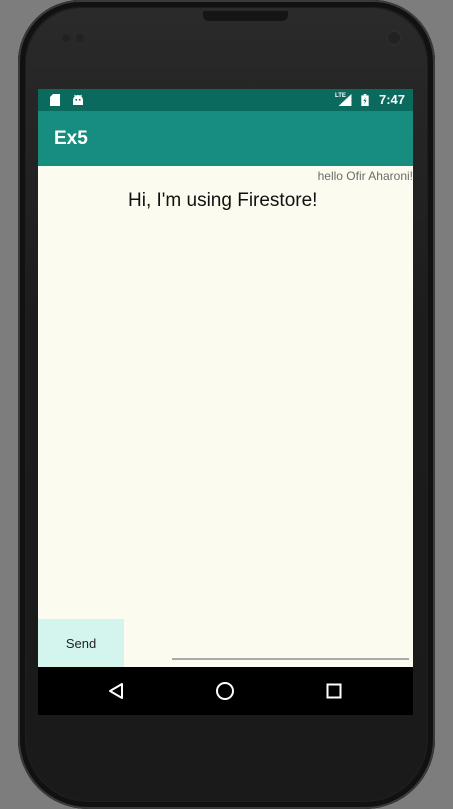 This screenshot has height=809, width=453. Describe the element at coordinates (225, 100) in the screenshot. I see `status-bar: LTE 7:47` at that location.